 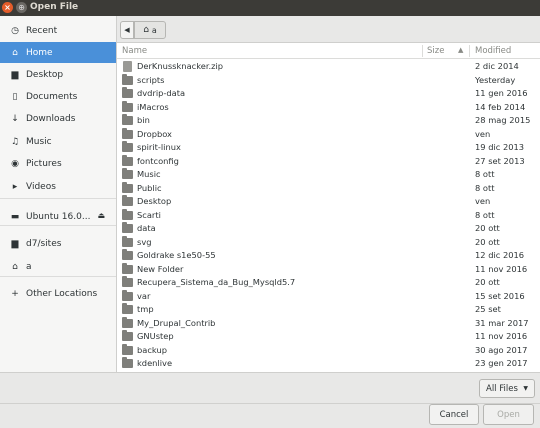 What do you see at coordinates (155, 336) in the screenshot?
I see `file-name: GNUstep` at bounding box center [155, 336].